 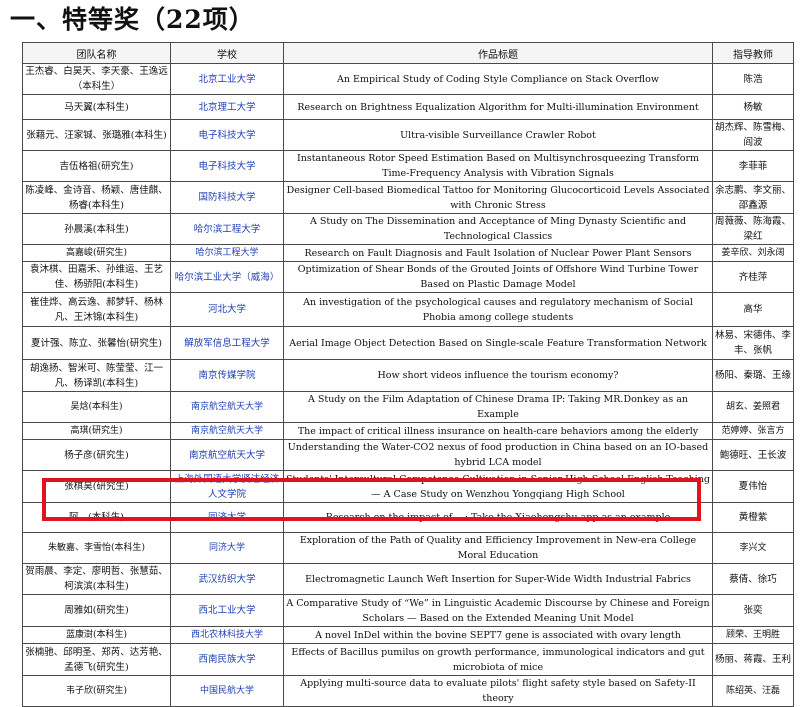 I want to click on cell-team: 夏计强、陈立、张馨怡(研究生), so click(x=96, y=343).